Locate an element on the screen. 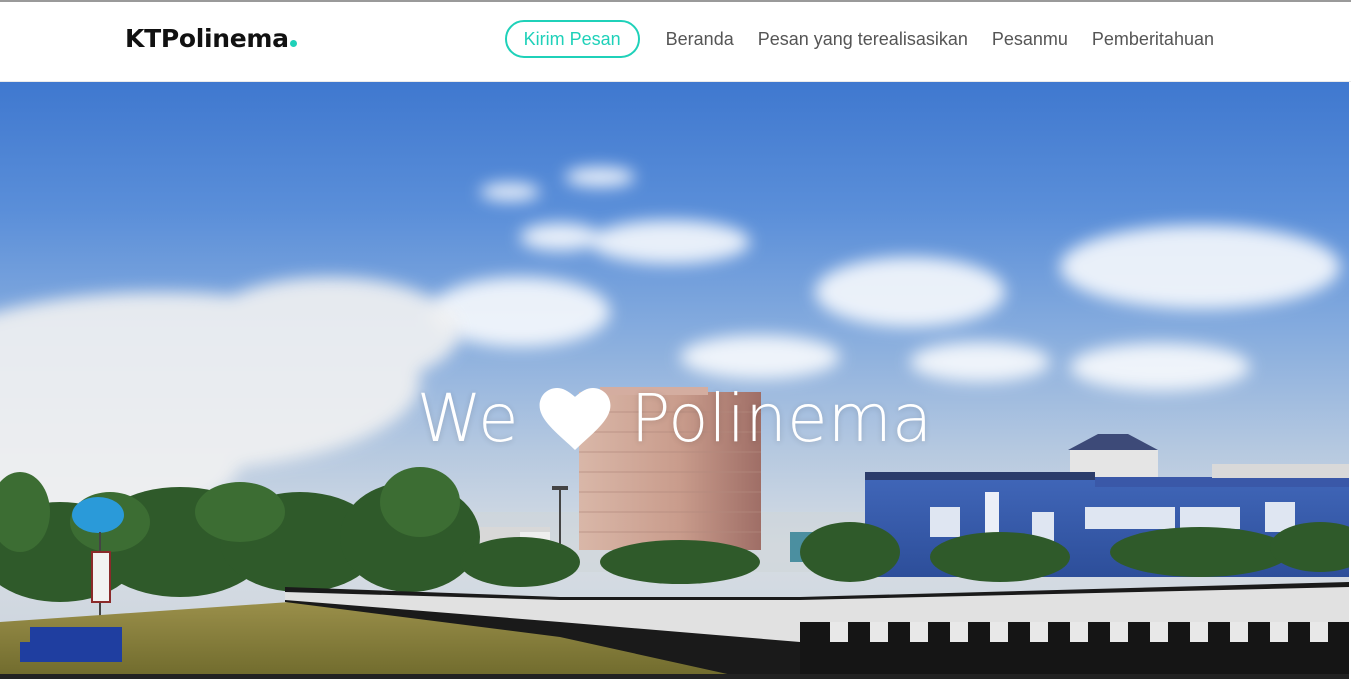 The image size is (1351, 679). nav-link-pemberitahuan: Pemberitahuan is located at coordinates (1147, 39).